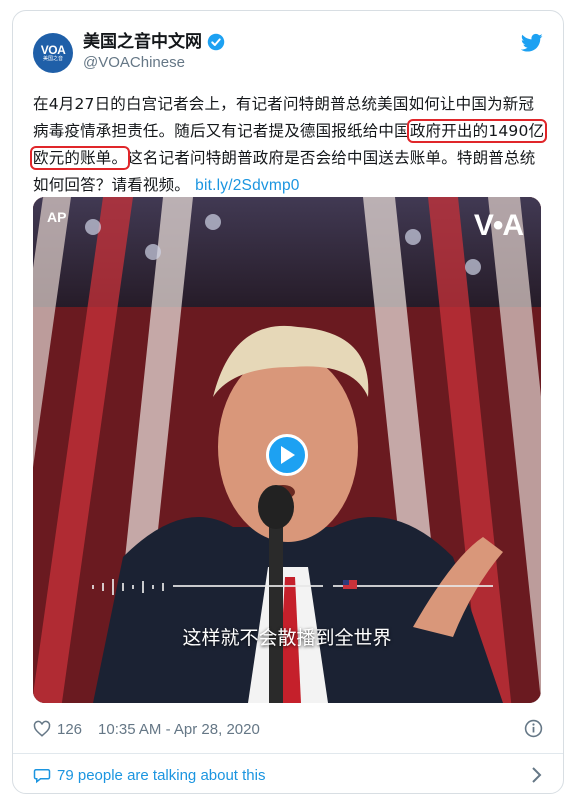  I want to click on account-handle: @VOAChinese, so click(154, 63).